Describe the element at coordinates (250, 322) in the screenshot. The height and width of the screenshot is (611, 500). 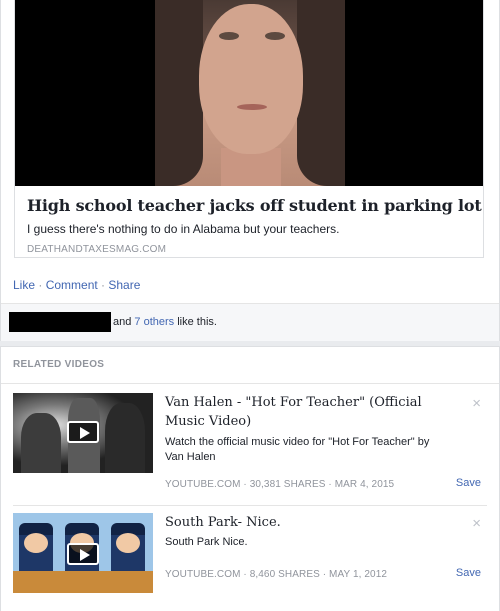
I see `likes-bar: and 7 others like this.` at that location.